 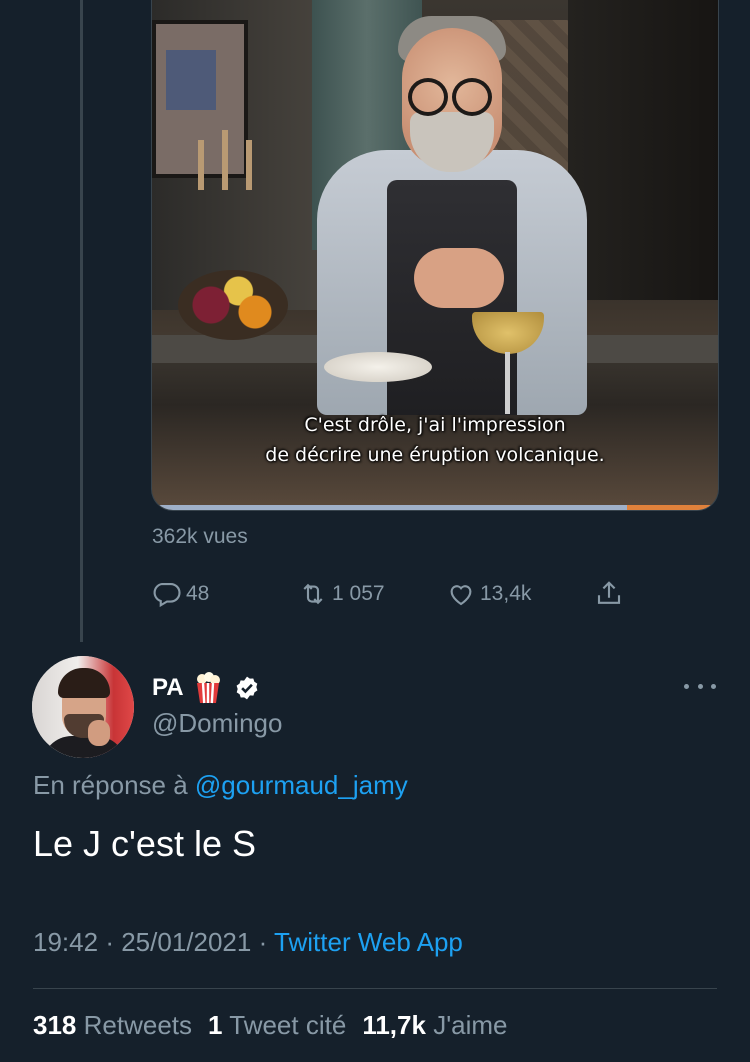 I want to click on author-row: PA, so click(x=206, y=688).